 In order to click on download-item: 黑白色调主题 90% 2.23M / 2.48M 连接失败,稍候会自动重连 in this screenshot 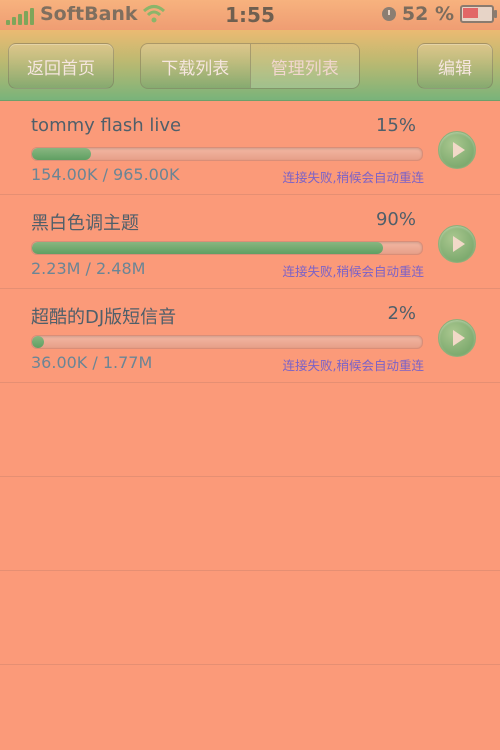, I will do `click(250, 242)`.